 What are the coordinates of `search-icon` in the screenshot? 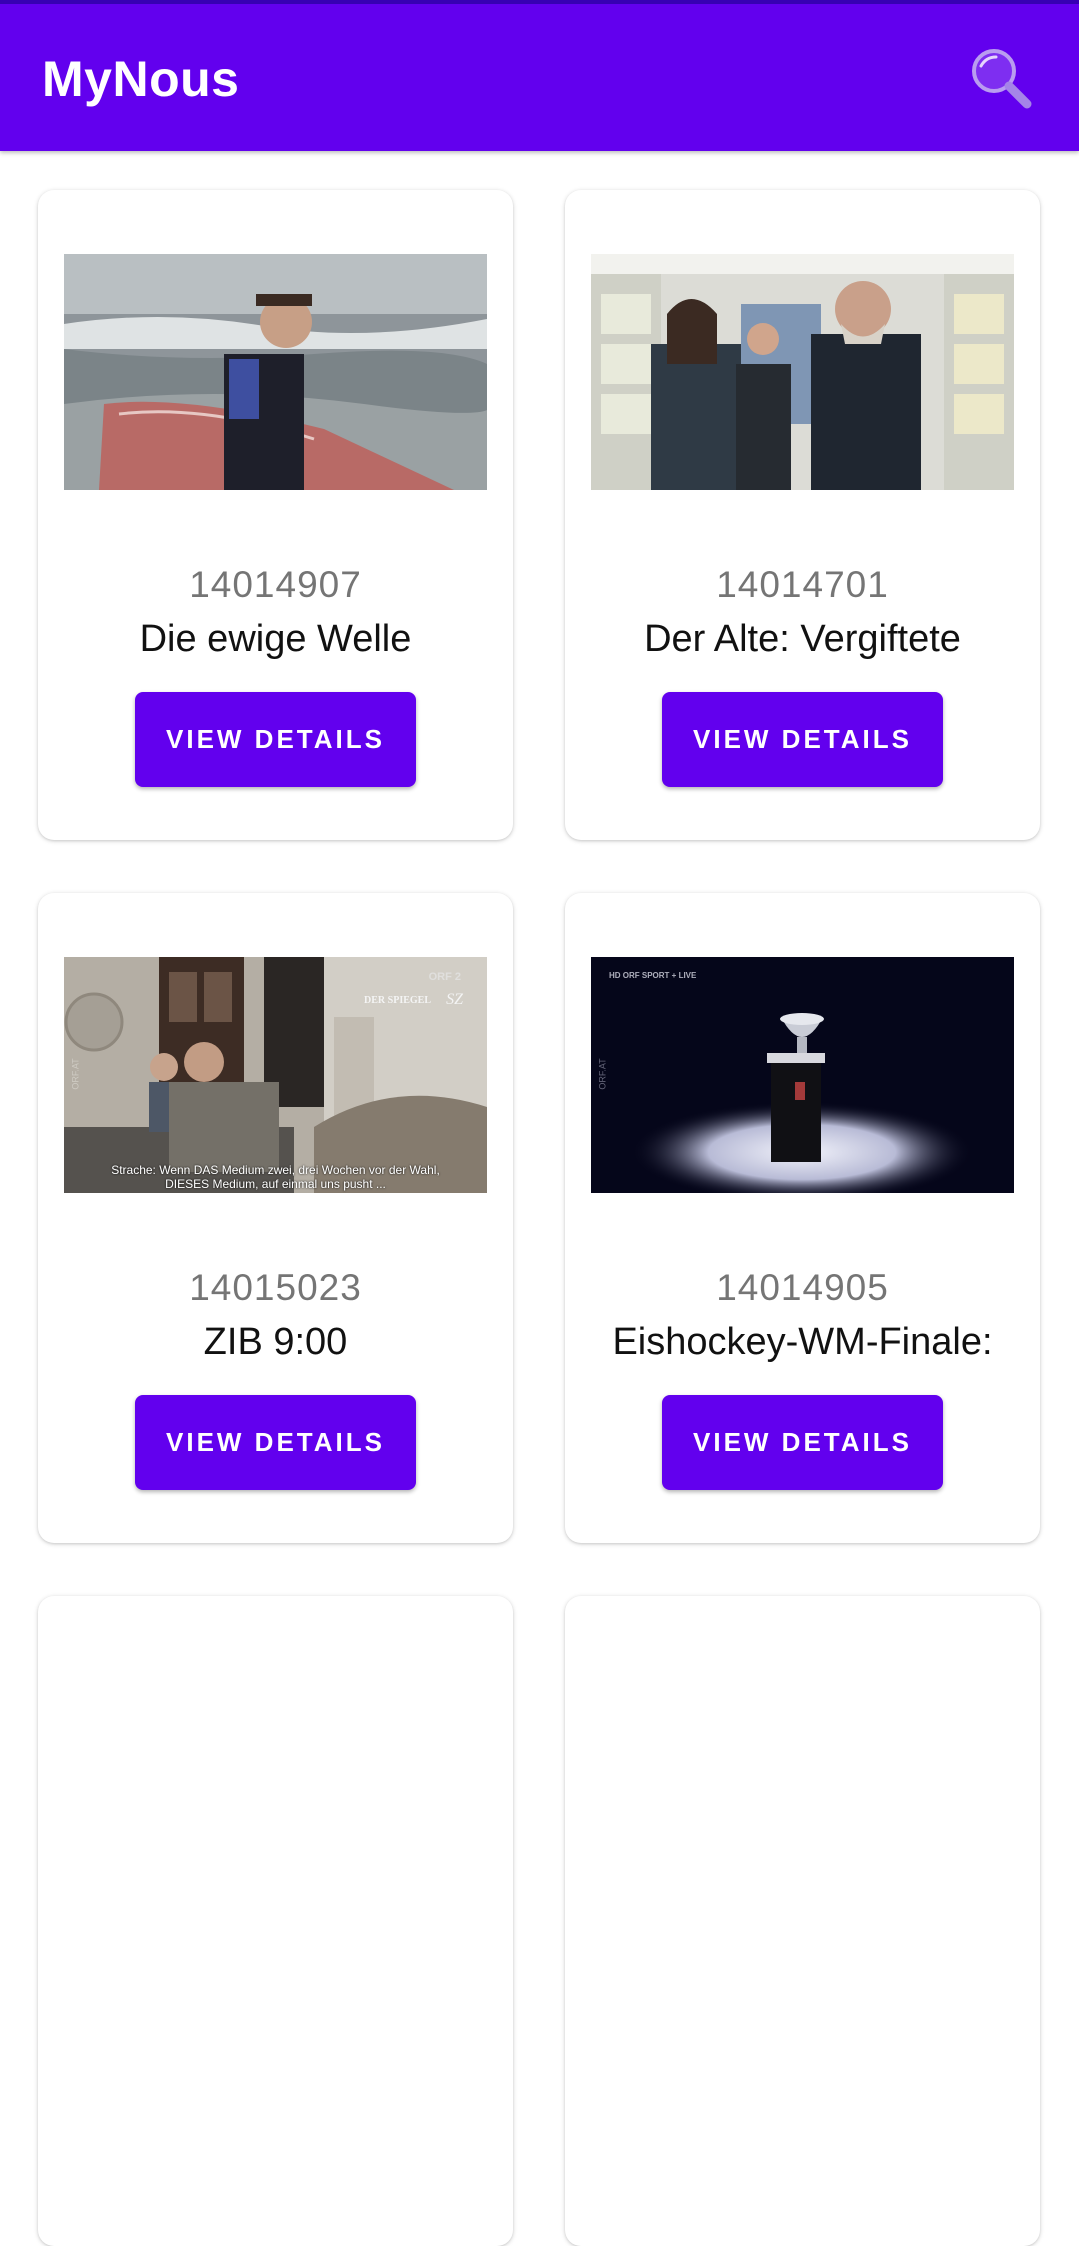 It's located at (1002, 79).